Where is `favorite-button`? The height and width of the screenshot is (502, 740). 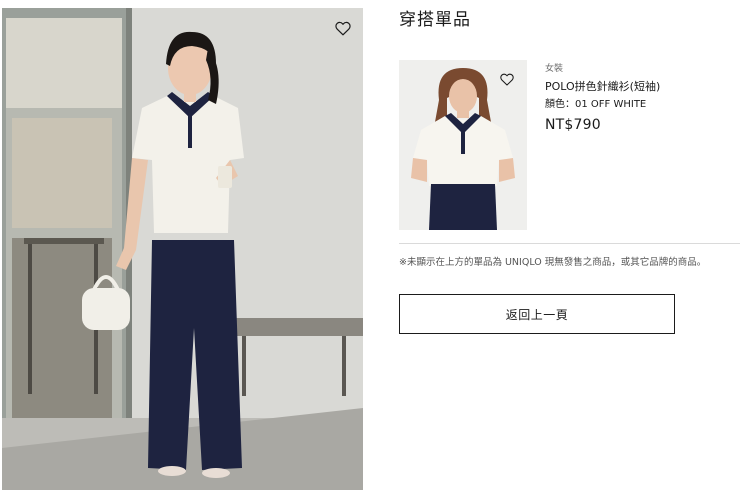
favorite-button is located at coordinates (343, 28).